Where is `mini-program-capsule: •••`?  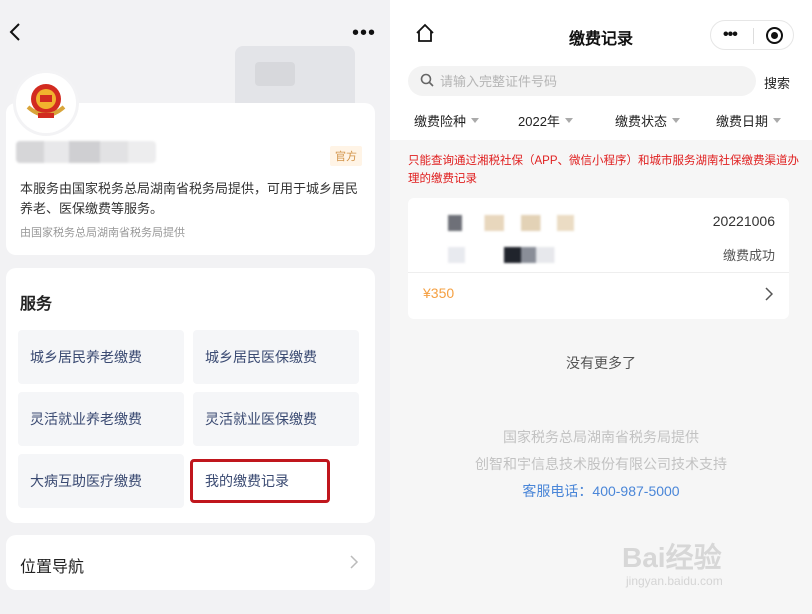
mini-program-capsule: ••• is located at coordinates (752, 35).